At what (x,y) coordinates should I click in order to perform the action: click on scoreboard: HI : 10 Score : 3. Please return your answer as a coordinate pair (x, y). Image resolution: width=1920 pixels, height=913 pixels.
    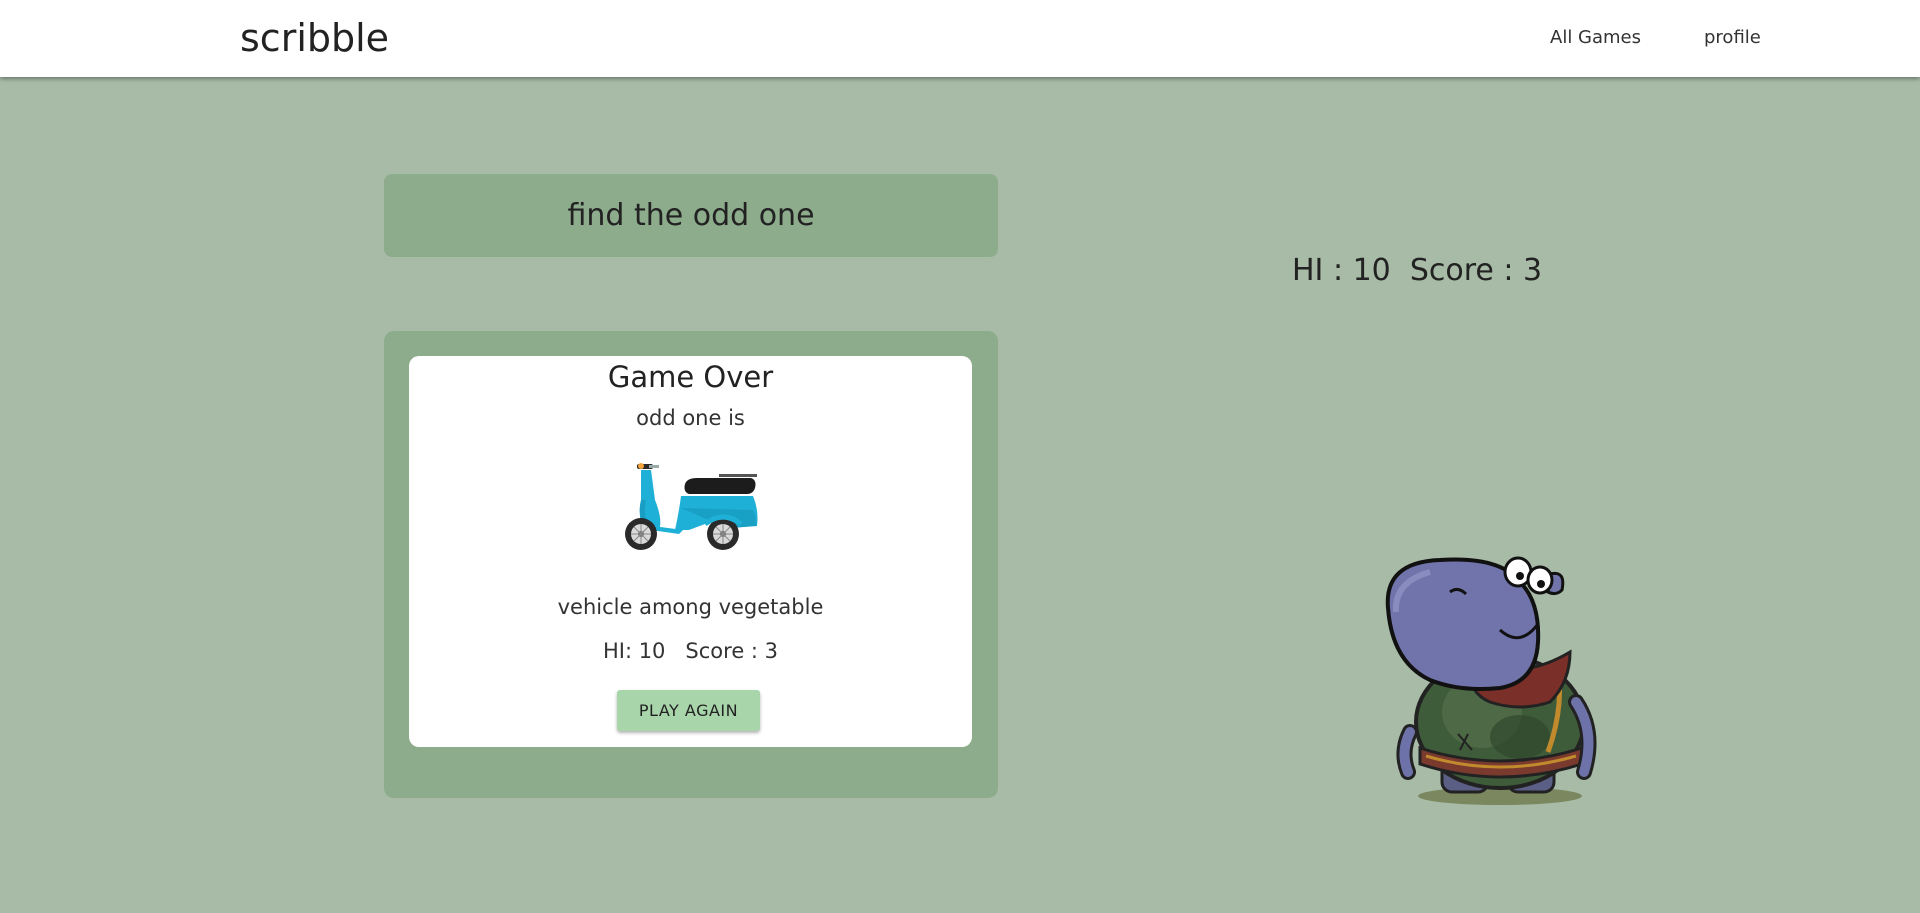
    Looking at the image, I should click on (1417, 270).